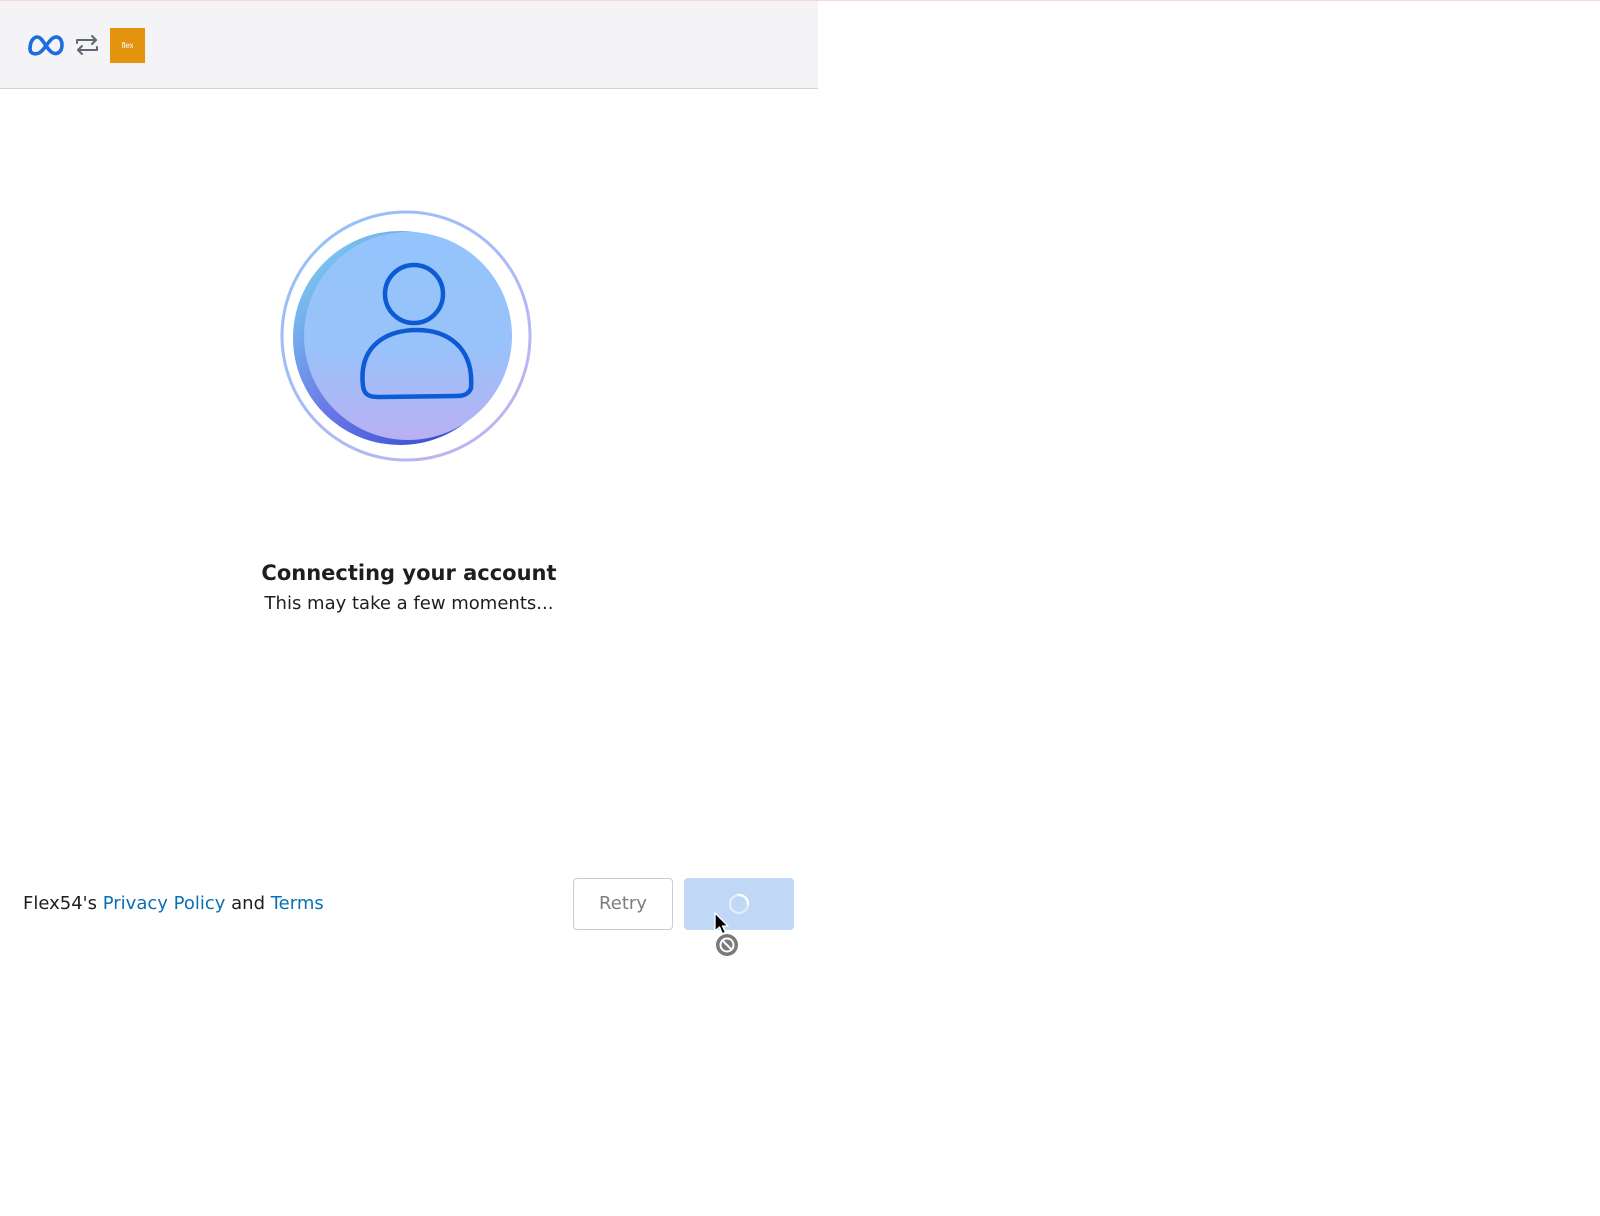 The width and height of the screenshot is (1600, 1216). I want to click on retry-button: Retry, so click(623, 904).